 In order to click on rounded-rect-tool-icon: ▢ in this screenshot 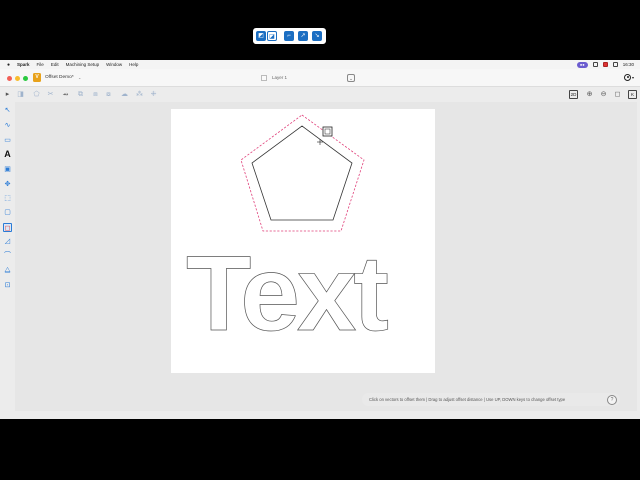, I will do `click(7, 212)`.